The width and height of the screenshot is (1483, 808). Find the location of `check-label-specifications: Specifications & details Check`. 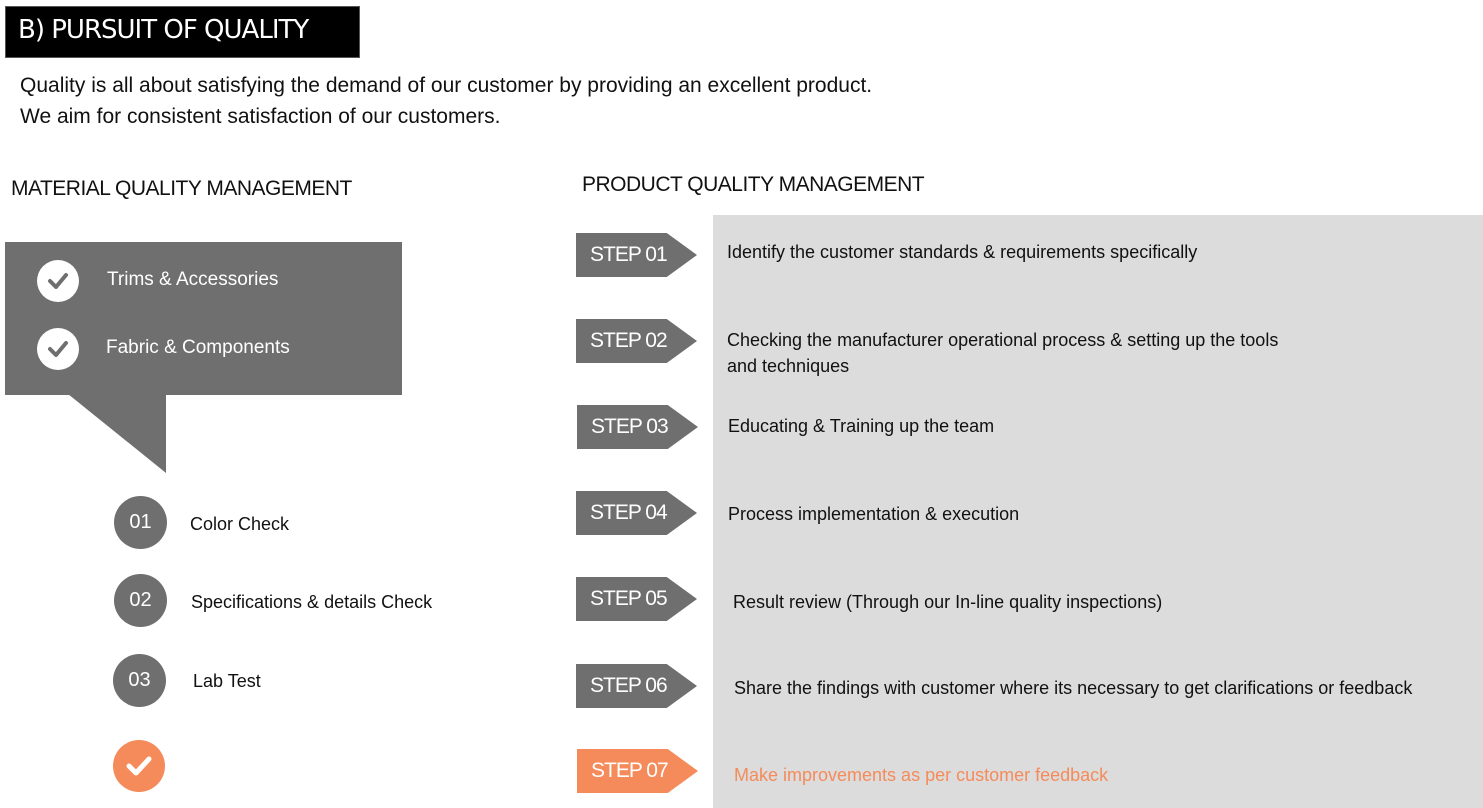

check-label-specifications: Specifications & details Check is located at coordinates (312, 602).